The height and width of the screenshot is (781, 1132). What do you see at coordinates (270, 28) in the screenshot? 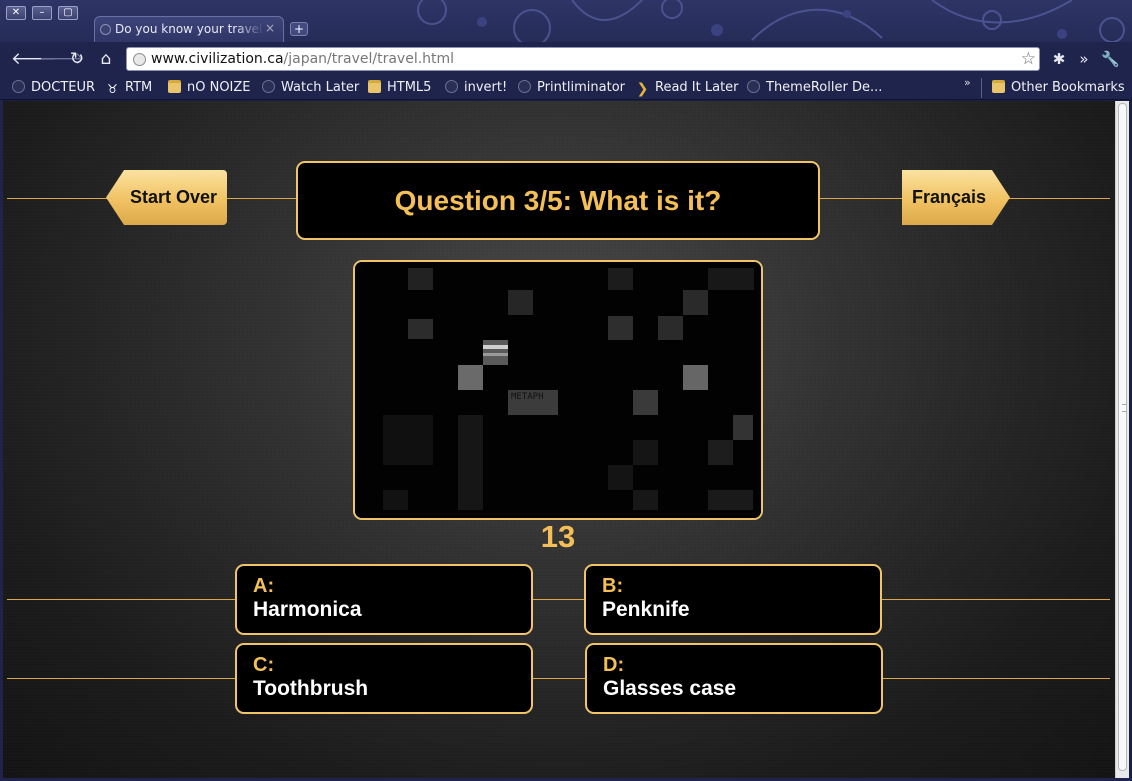
I see `tab-close-icon: ×` at bounding box center [270, 28].